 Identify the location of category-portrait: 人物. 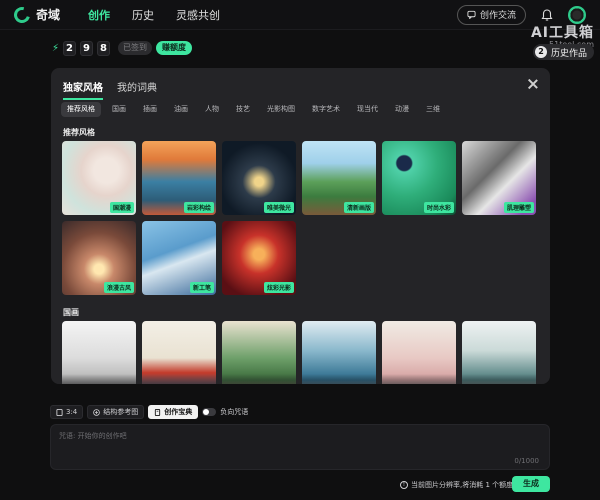
(212, 109).